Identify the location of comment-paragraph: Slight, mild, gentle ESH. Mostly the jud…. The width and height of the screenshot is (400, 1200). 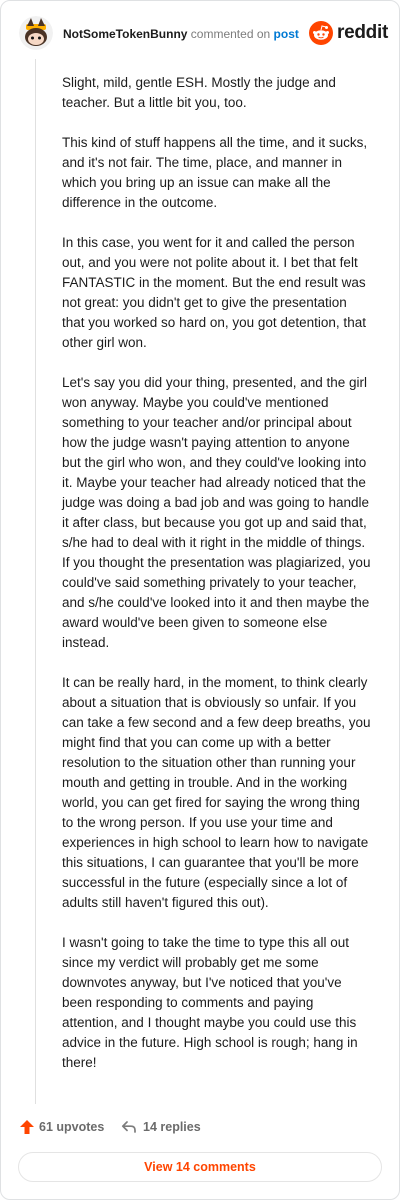
(199, 92).